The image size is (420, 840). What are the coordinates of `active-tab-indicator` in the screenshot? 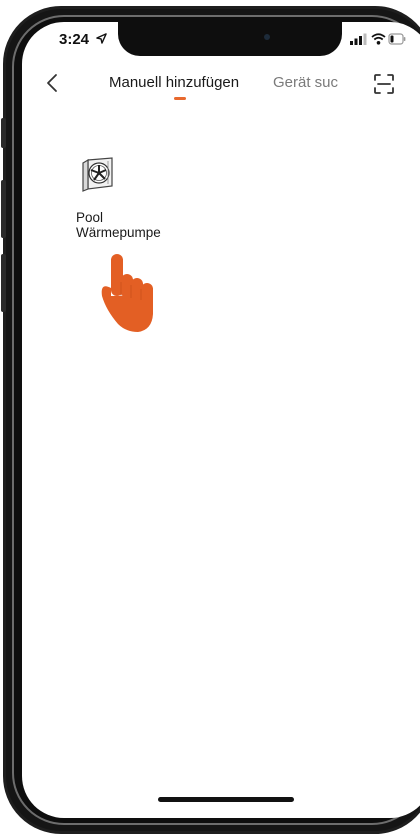 It's located at (180, 98).